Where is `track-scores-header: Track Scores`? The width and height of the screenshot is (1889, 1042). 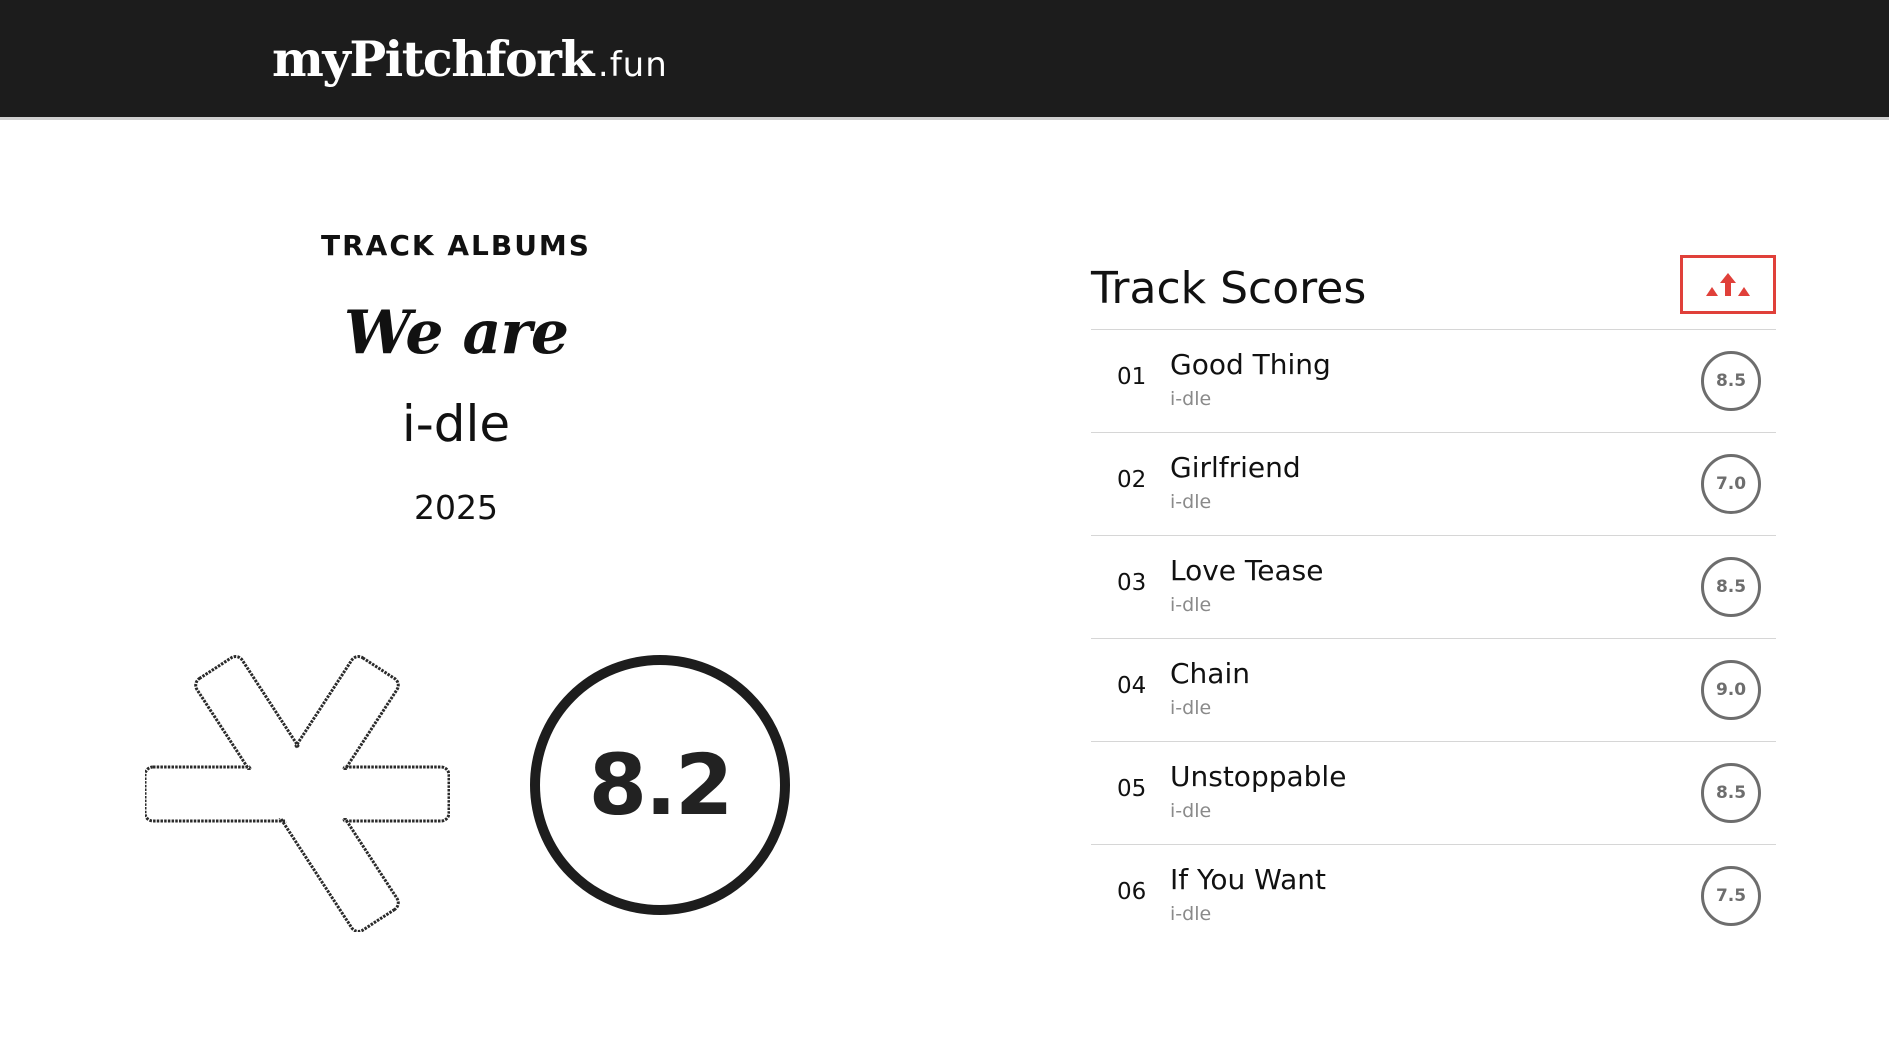
track-scores-header: Track Scores is located at coordinates (1433, 292).